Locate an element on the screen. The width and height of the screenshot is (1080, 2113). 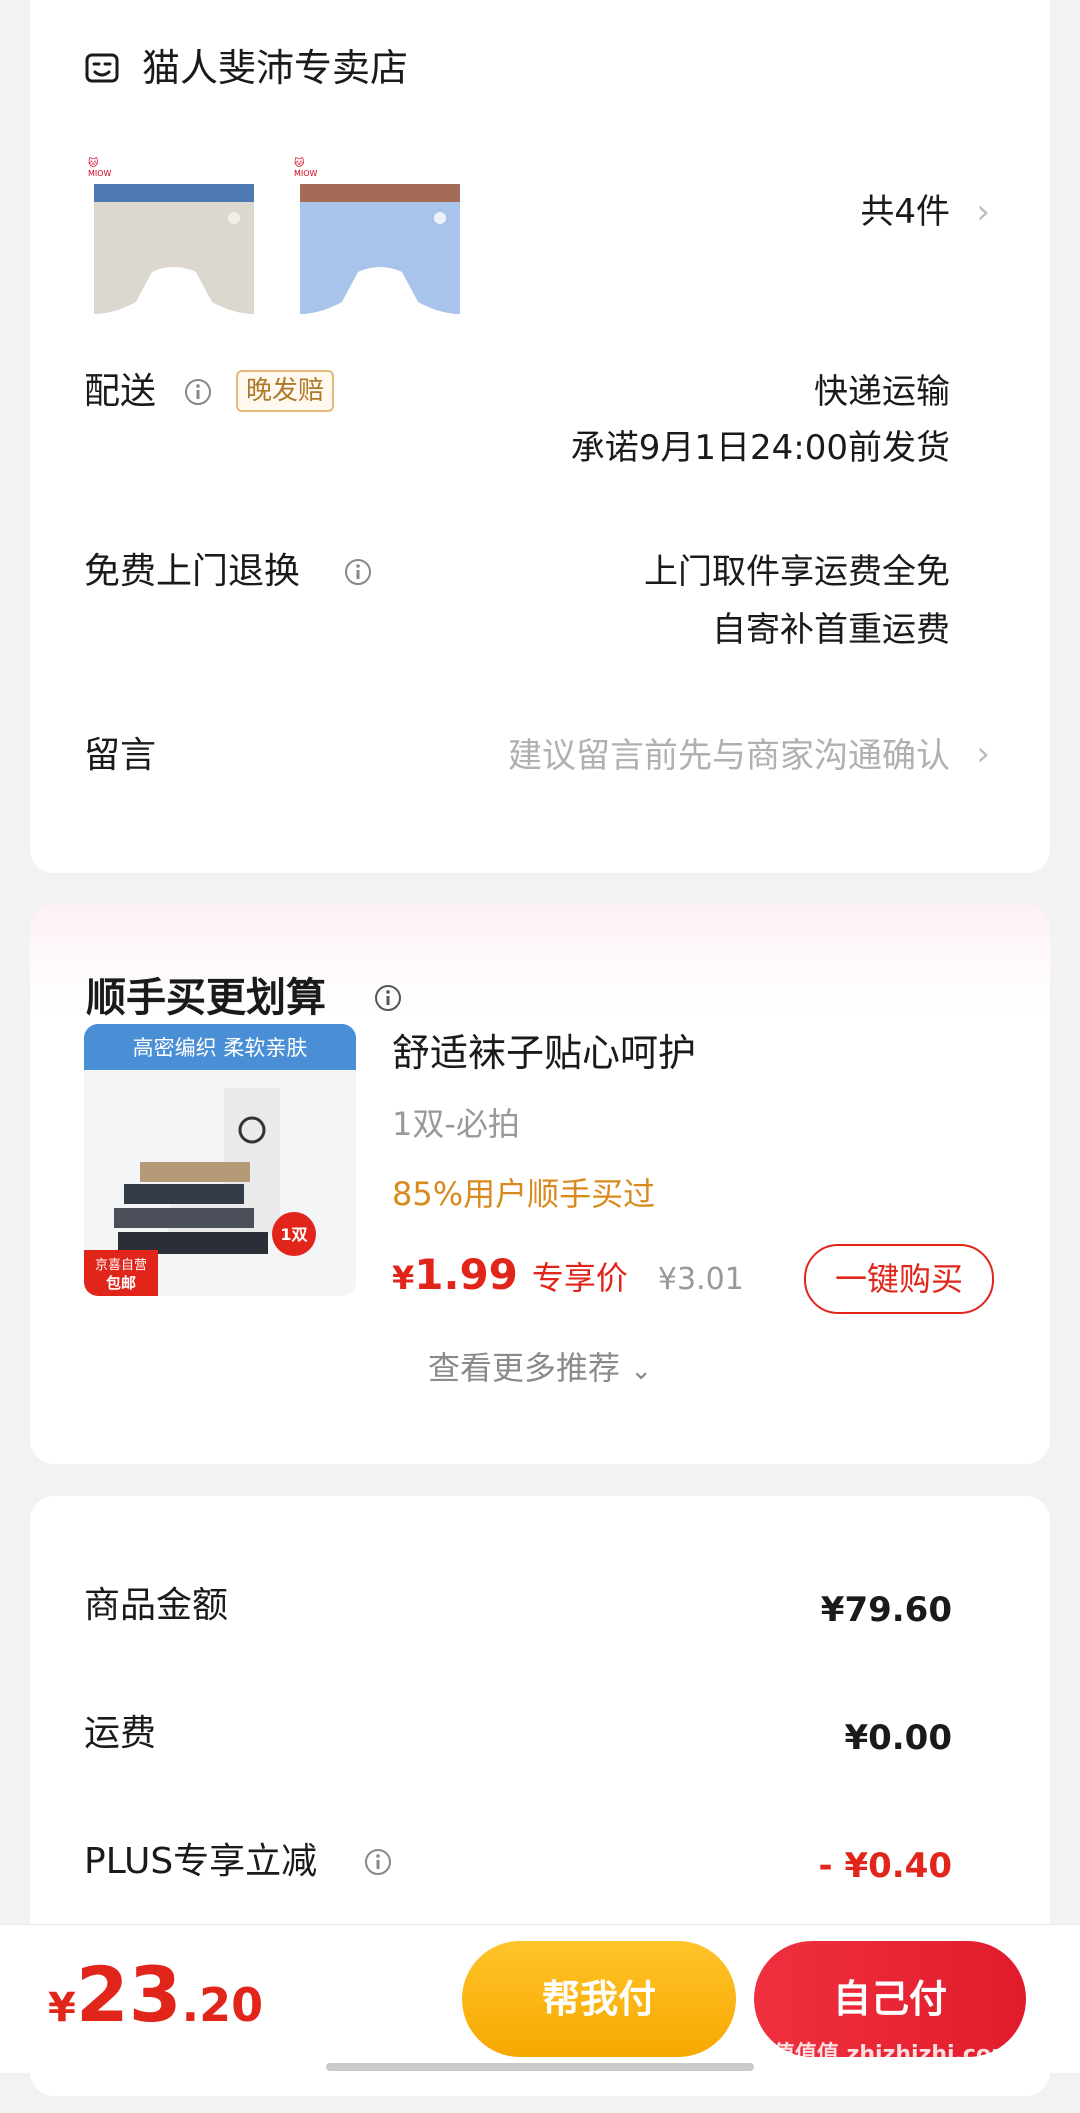
price-value: 1.99 is located at coordinates (466, 1274).